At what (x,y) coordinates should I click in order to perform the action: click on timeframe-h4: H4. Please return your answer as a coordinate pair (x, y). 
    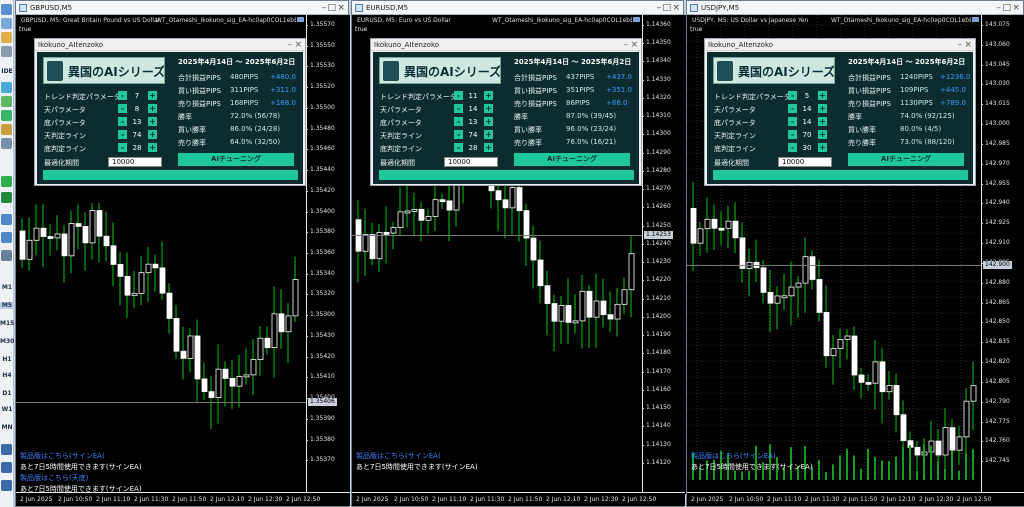
    Looking at the image, I should click on (7, 375).